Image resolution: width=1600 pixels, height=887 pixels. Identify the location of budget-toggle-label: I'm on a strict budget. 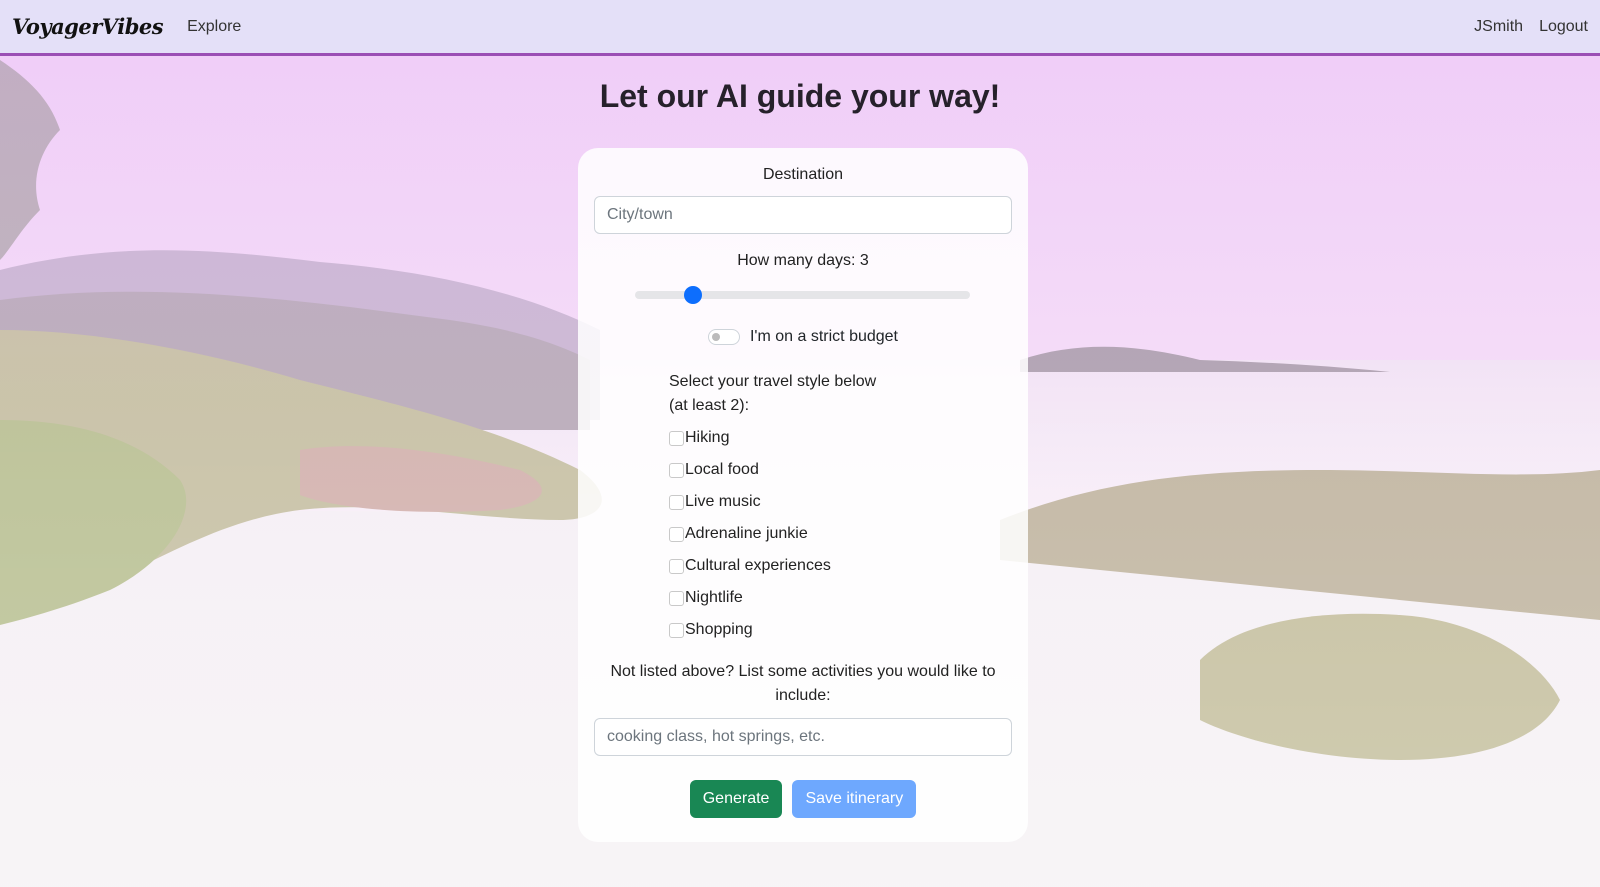
(824, 337).